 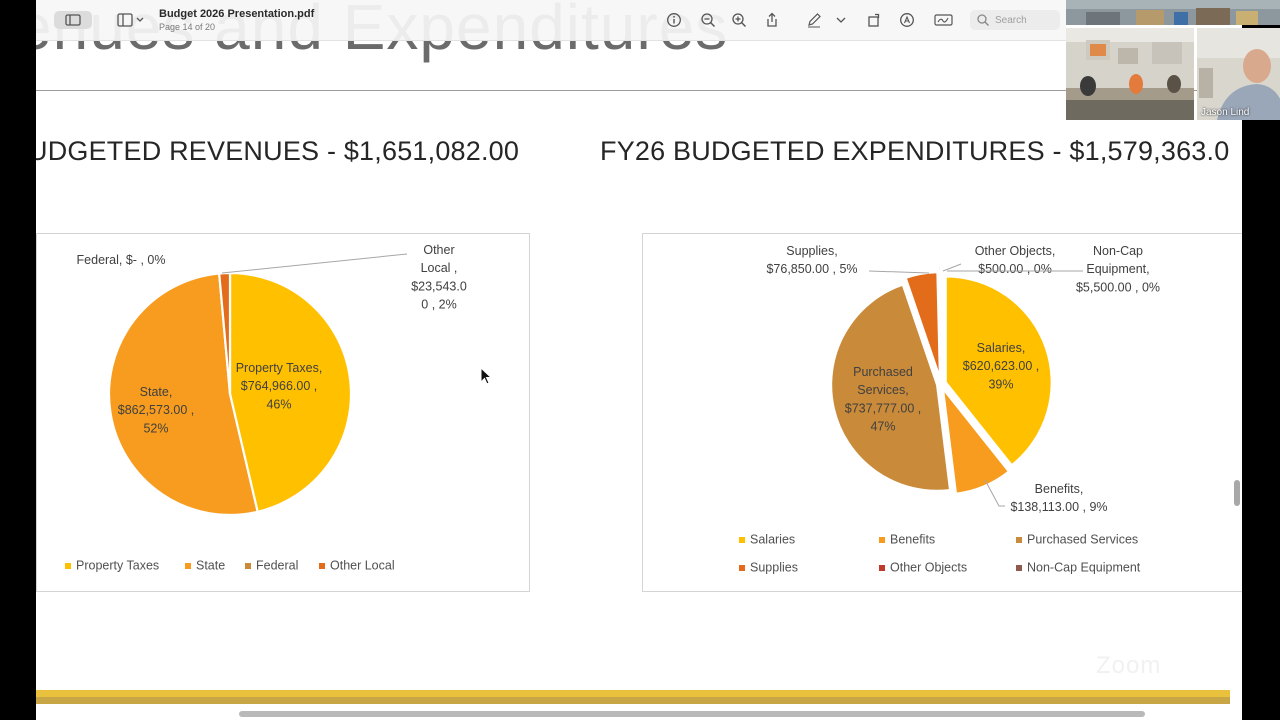 What do you see at coordinates (1118, 269) in the screenshot?
I see `data-label-non-cap-equipment: Non-Cap Equipment, $5,500.00 , 0%` at bounding box center [1118, 269].